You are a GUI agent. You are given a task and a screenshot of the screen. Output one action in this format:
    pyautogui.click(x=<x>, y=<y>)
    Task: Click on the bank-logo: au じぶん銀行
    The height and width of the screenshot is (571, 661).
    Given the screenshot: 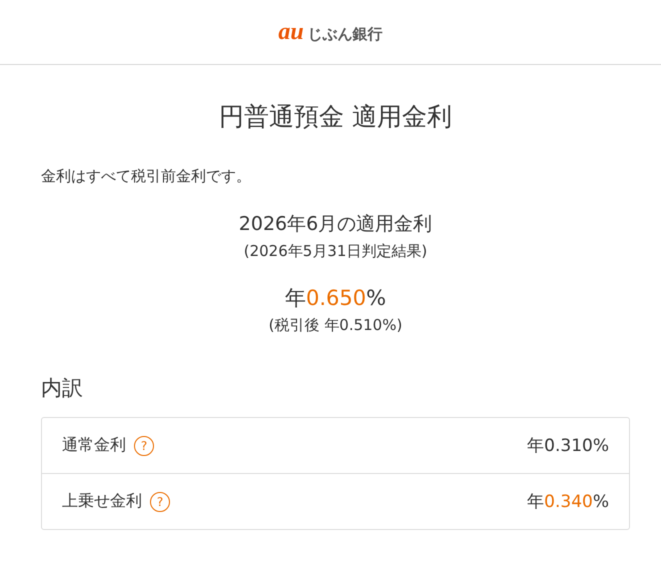 What is the action you would take?
    pyautogui.click(x=330, y=32)
    